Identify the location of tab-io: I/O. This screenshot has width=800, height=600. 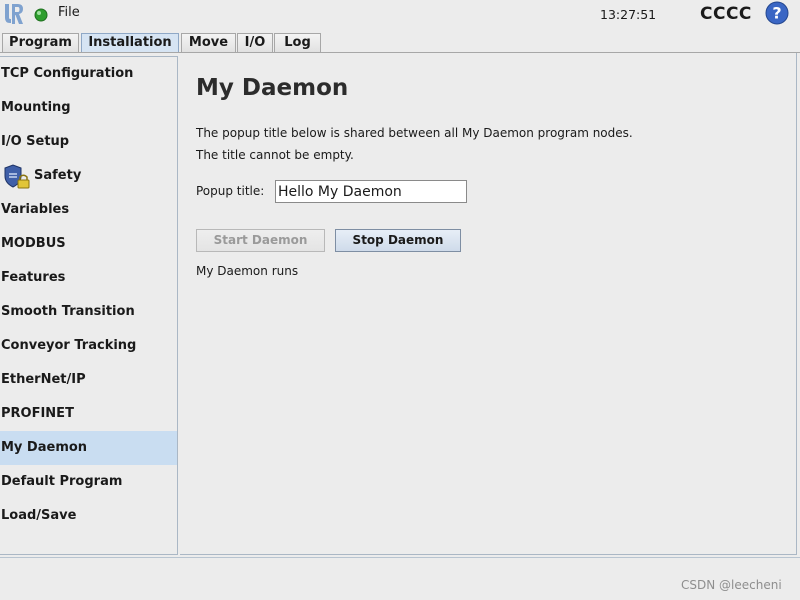
(255, 42).